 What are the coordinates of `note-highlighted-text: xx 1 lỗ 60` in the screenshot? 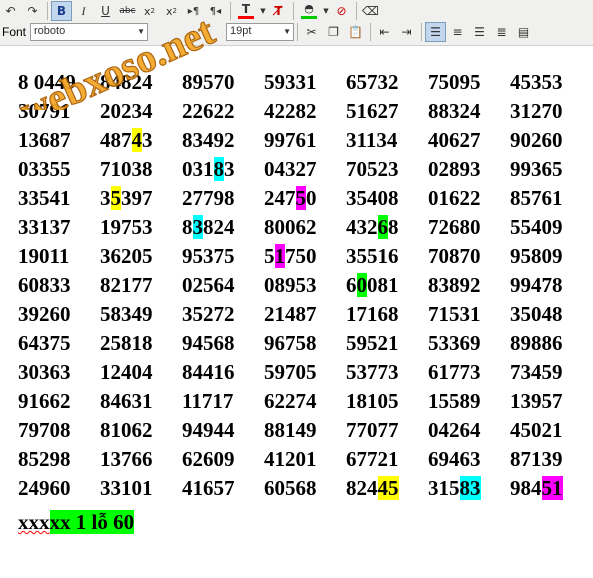 It's located at (92, 522).